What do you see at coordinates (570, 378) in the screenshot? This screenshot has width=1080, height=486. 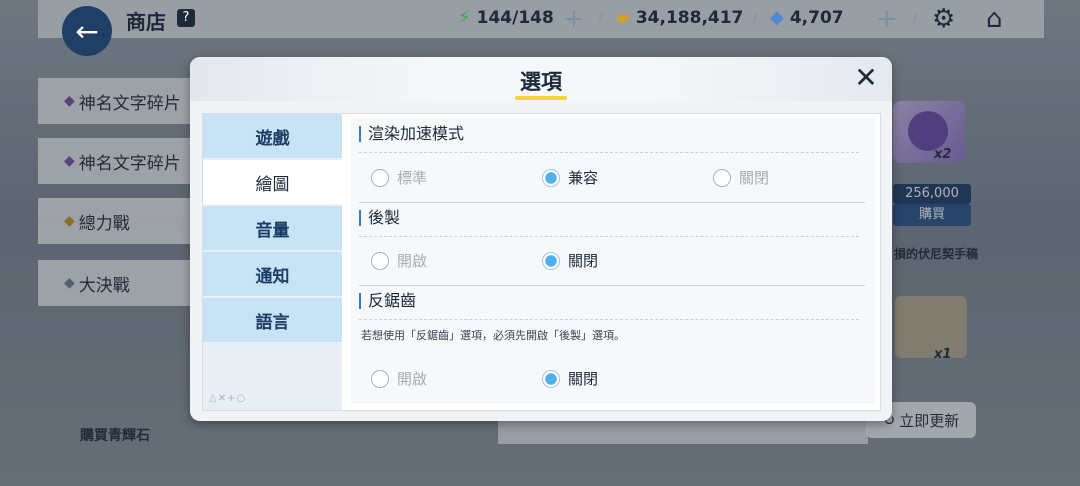 I see `anti-aliasing-off-radio: 關閉` at bounding box center [570, 378].